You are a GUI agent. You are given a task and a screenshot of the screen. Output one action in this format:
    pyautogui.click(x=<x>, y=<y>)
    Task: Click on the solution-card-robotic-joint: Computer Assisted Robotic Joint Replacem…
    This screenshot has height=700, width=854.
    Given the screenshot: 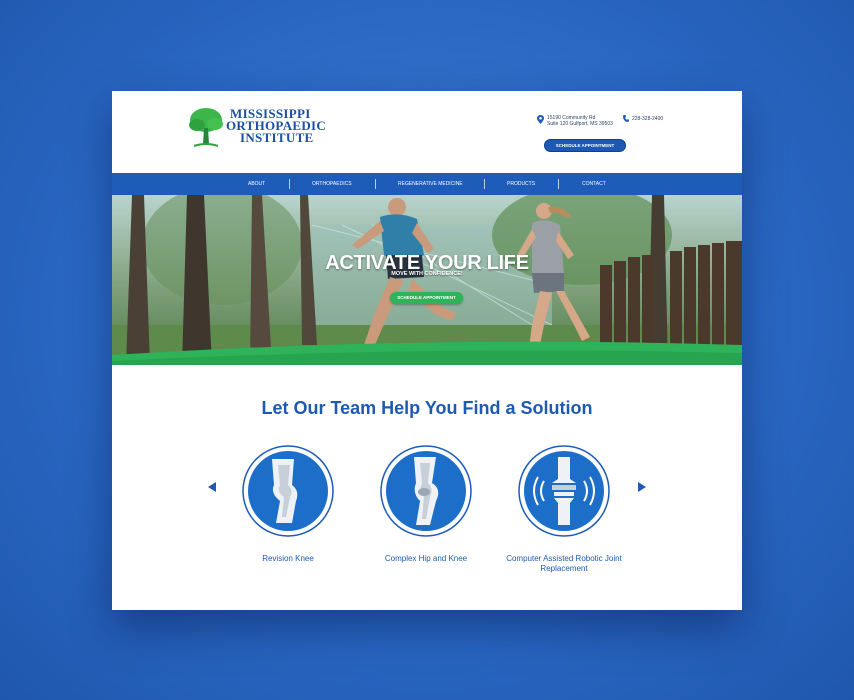 What is the action you would take?
    pyautogui.click(x=564, y=509)
    